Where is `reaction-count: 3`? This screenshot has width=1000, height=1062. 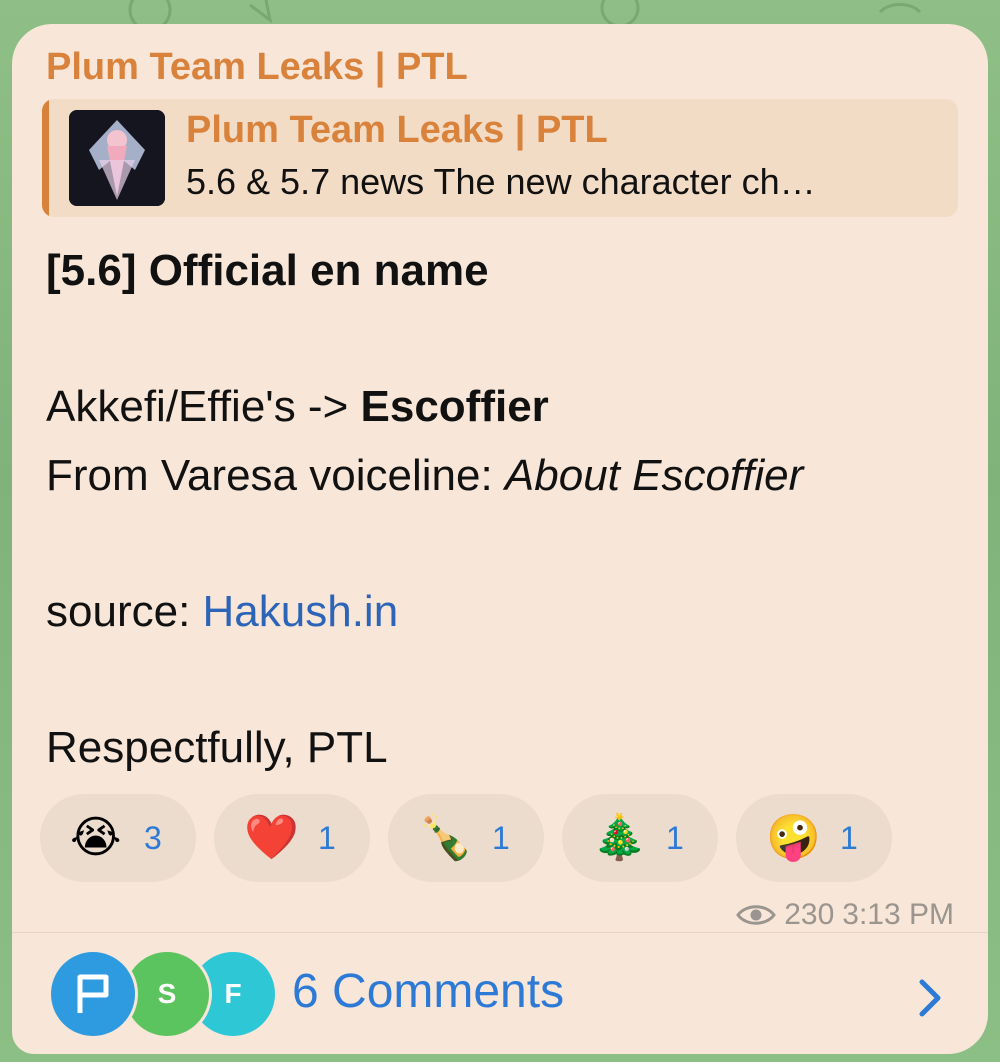 reaction-count: 3 is located at coordinates (153, 837).